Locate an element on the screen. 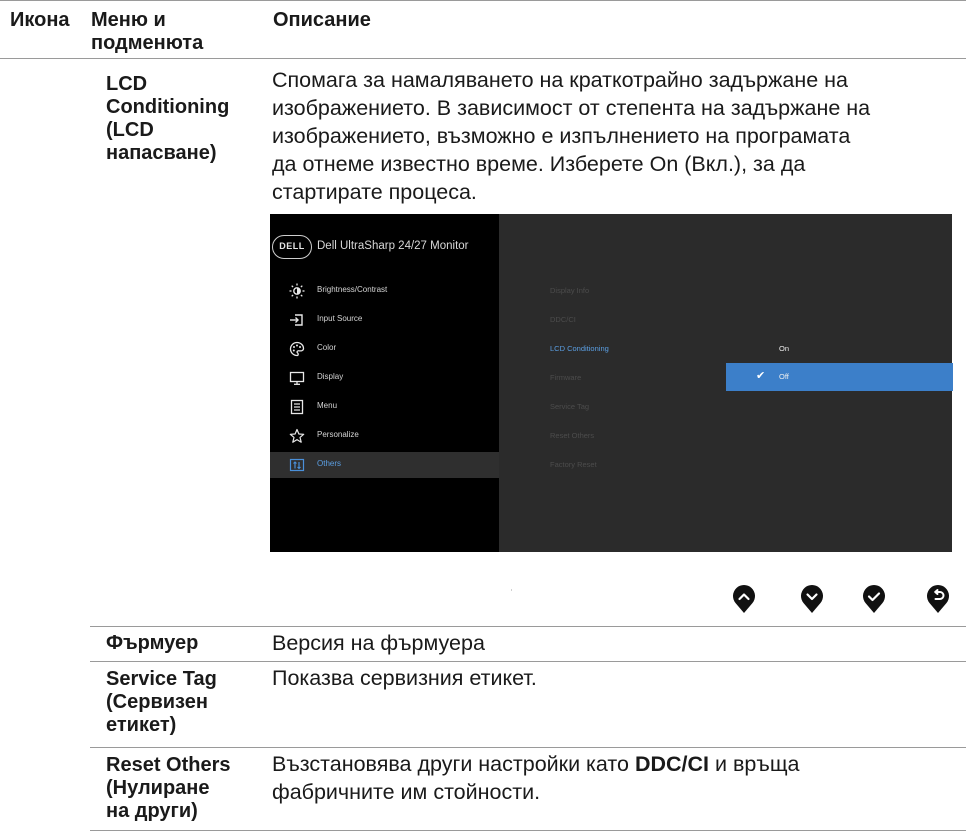 This screenshot has width=966, height=832. osd-submenu-display-info: Display Info is located at coordinates (569, 290).